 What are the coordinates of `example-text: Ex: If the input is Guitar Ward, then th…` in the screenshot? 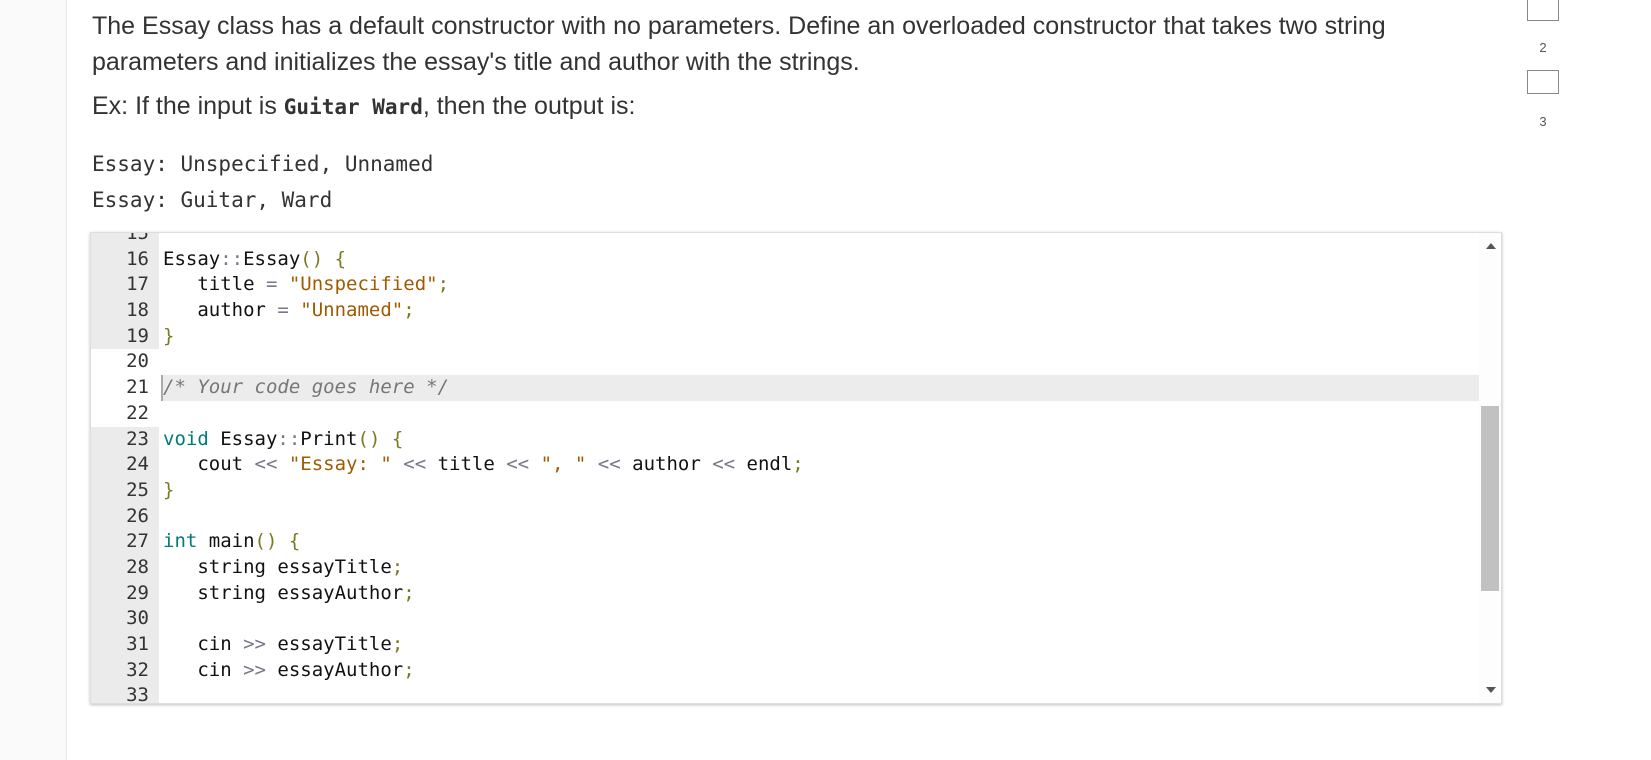 It's located at (364, 106).